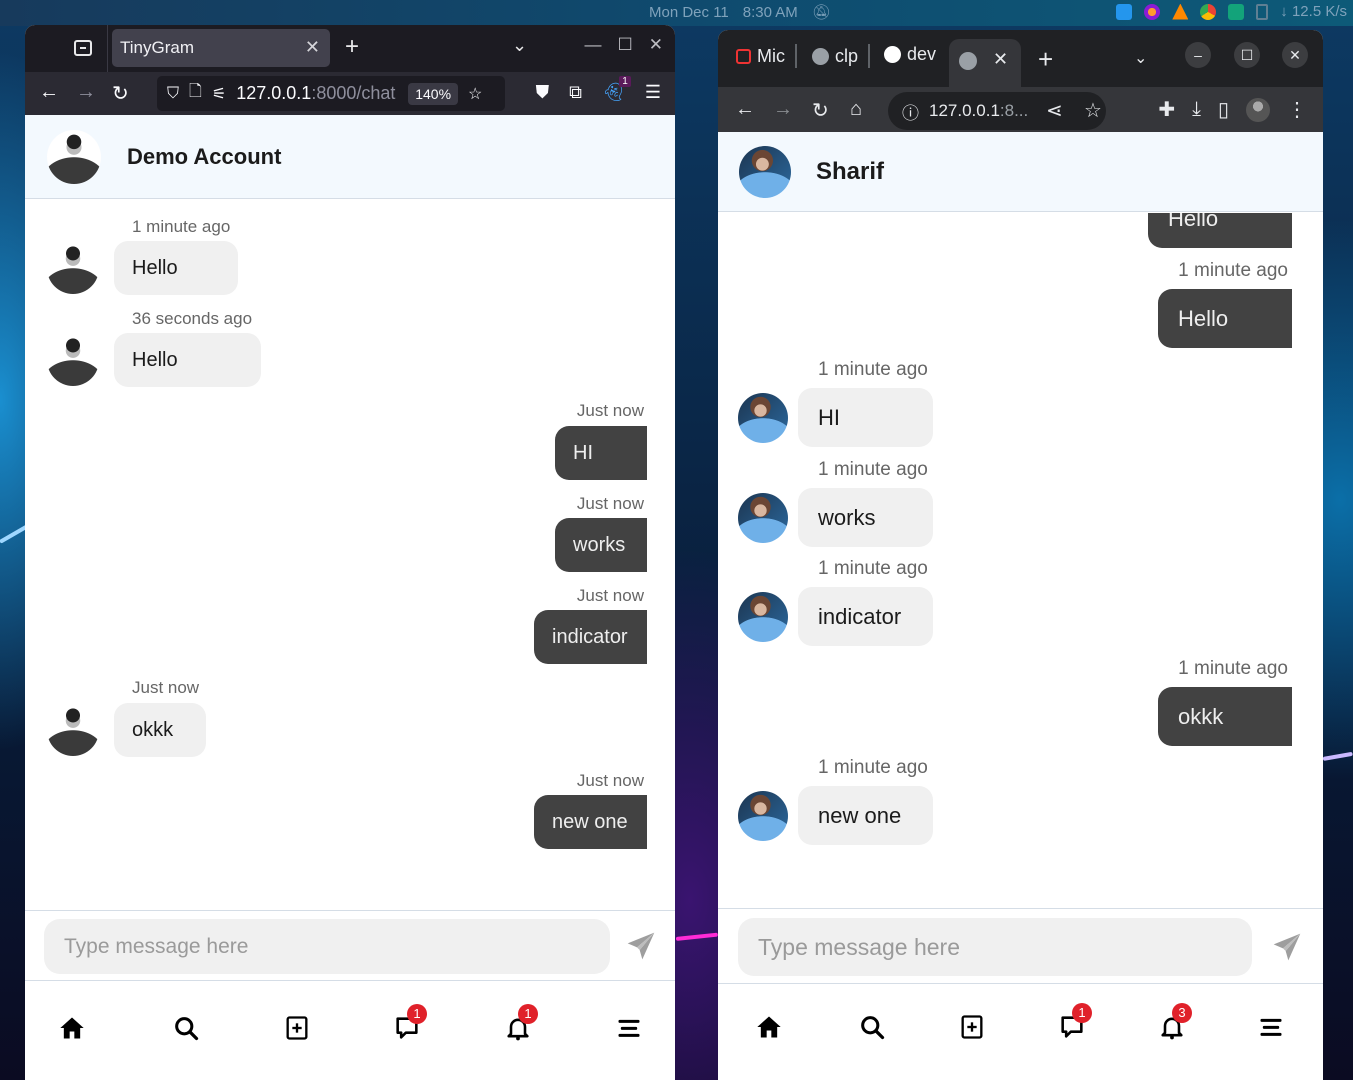 This screenshot has height=1080, width=1353. What do you see at coordinates (1236, 11) in the screenshot?
I see `app-icon` at bounding box center [1236, 11].